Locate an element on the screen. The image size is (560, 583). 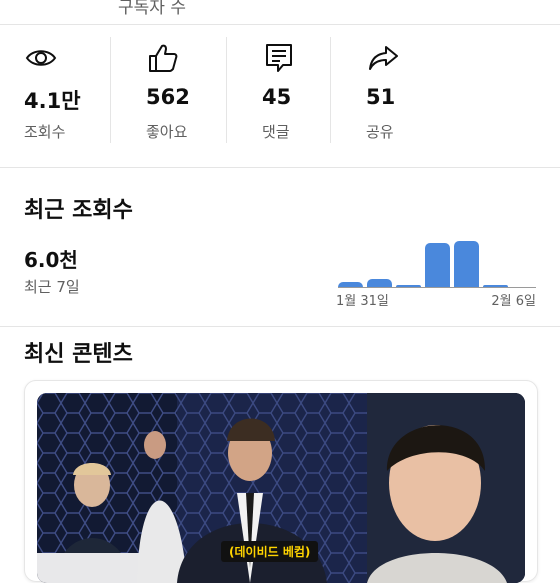
recent-views-chart: 1월 31일 2월 6일 is located at coordinates (437, 278).